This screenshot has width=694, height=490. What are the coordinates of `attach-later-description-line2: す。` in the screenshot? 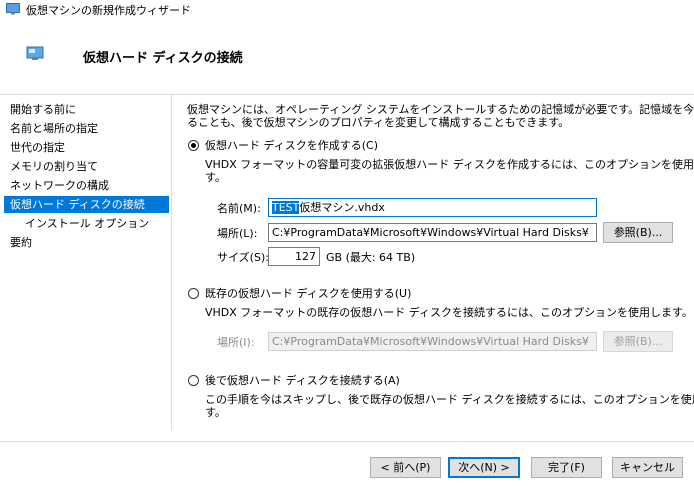 It's located at (215, 412).